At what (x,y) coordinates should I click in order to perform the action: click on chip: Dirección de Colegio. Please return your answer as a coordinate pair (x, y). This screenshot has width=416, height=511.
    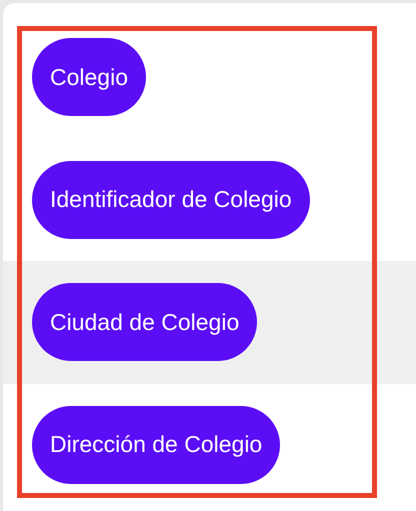
    Looking at the image, I should click on (156, 445).